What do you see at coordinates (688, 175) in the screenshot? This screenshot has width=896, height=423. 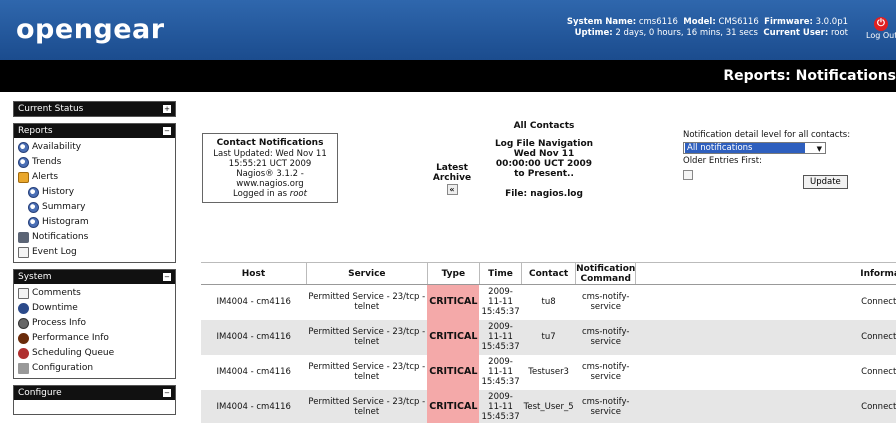 I see `older-entries-checkbox` at bounding box center [688, 175].